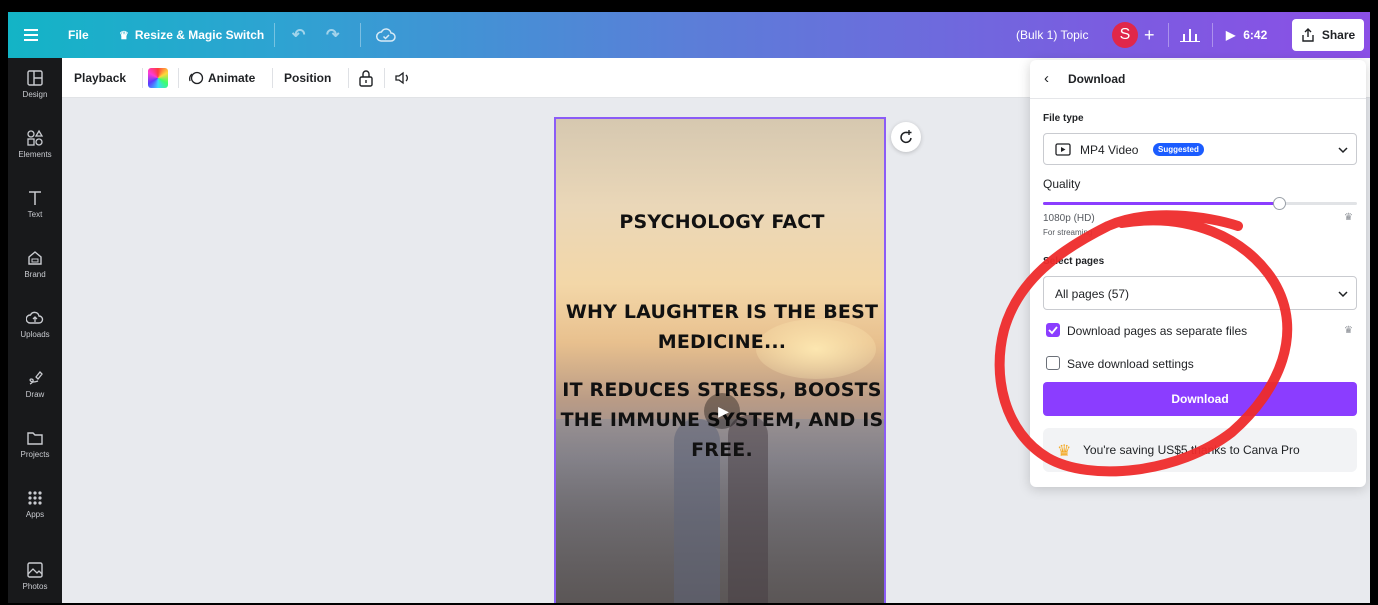 The image size is (1378, 605). I want to click on insights-icon, so click(1190, 35).